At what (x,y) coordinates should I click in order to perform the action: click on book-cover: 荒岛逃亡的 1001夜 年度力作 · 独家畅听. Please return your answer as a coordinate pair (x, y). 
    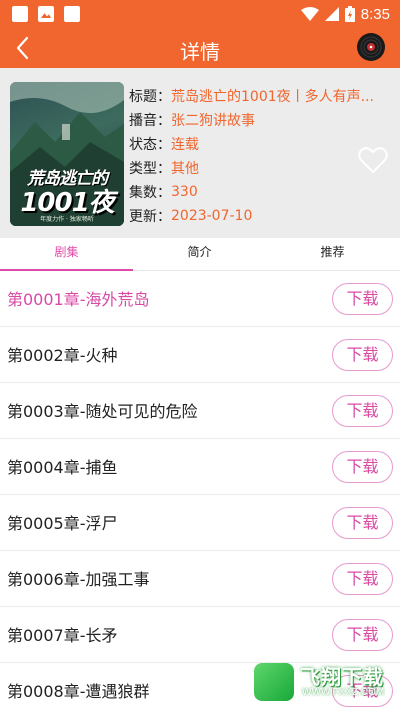
    Looking at the image, I should click on (67, 154).